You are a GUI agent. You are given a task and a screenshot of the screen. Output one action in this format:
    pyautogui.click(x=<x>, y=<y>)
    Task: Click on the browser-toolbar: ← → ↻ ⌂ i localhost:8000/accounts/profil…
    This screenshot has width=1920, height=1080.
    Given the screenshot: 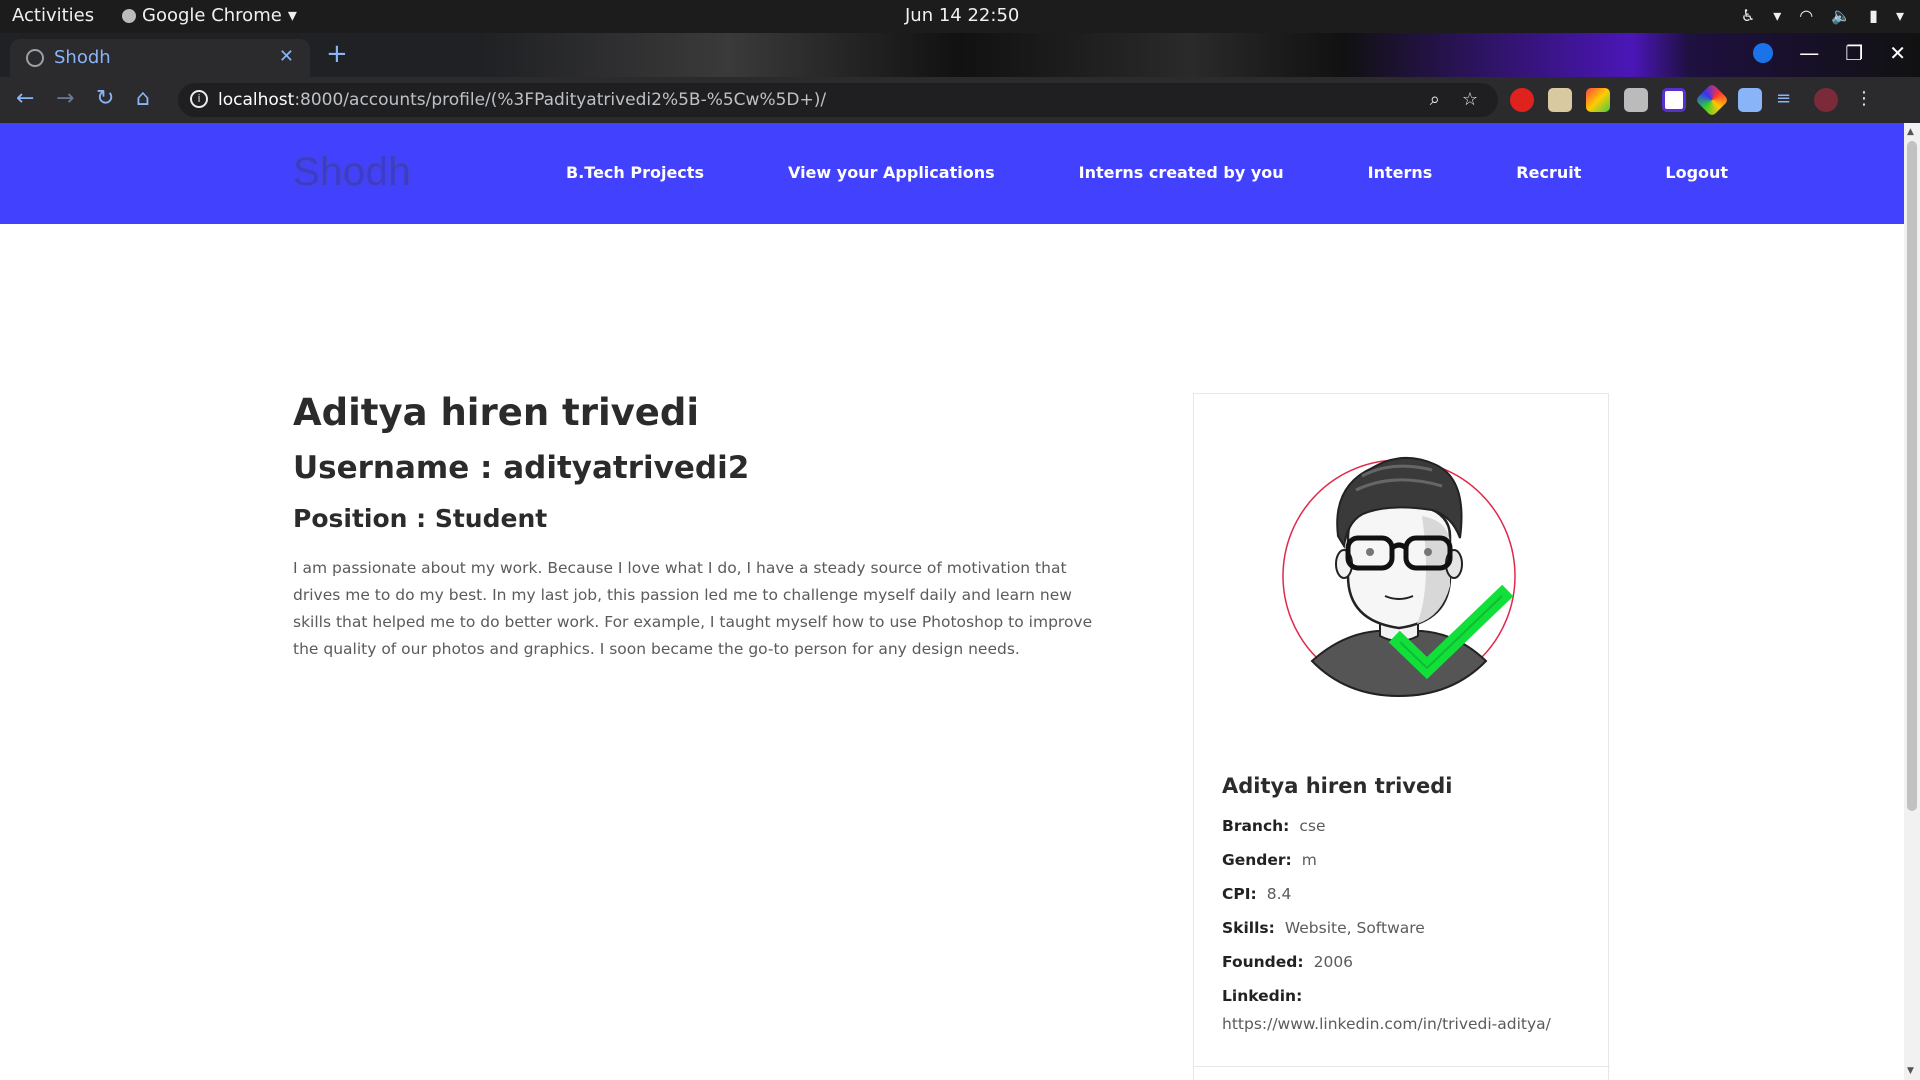 What is the action you would take?
    pyautogui.click(x=960, y=100)
    